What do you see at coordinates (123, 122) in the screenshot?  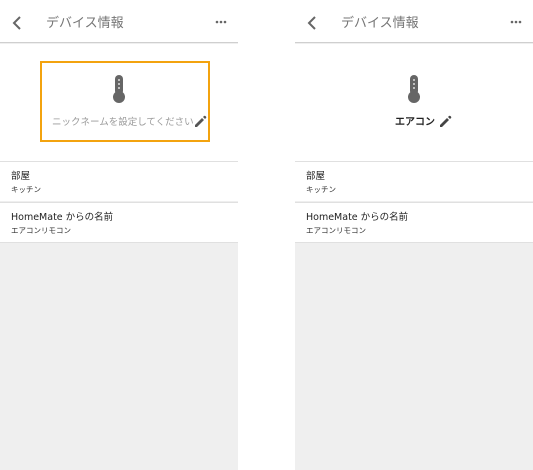 I see `nickname-placeholder: ニックネームを設定してください` at bounding box center [123, 122].